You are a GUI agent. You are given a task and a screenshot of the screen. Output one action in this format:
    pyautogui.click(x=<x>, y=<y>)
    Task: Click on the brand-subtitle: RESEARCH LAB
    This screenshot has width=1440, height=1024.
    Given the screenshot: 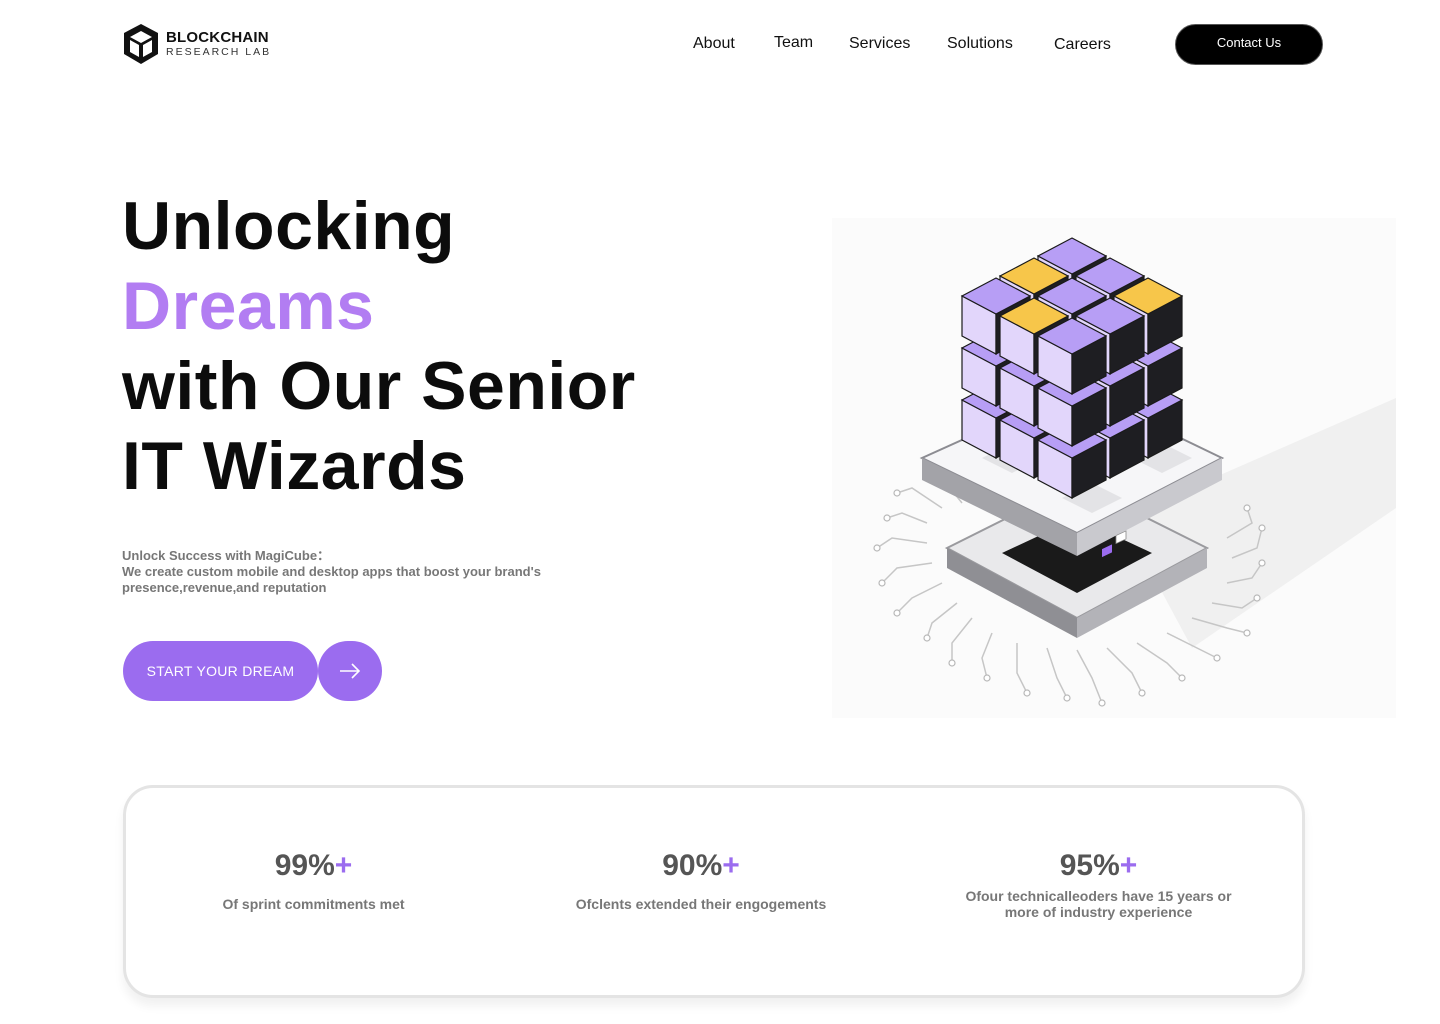 What is the action you would take?
    pyautogui.click(x=219, y=52)
    